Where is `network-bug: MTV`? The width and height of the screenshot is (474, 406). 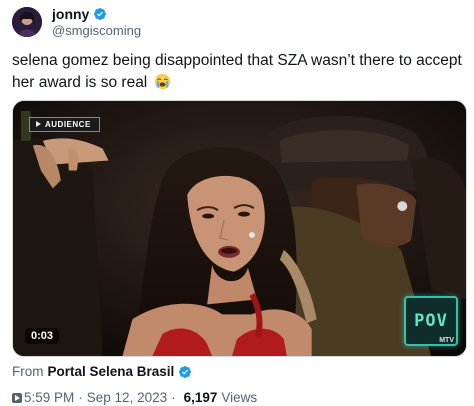 network-bug: MTV is located at coordinates (446, 340).